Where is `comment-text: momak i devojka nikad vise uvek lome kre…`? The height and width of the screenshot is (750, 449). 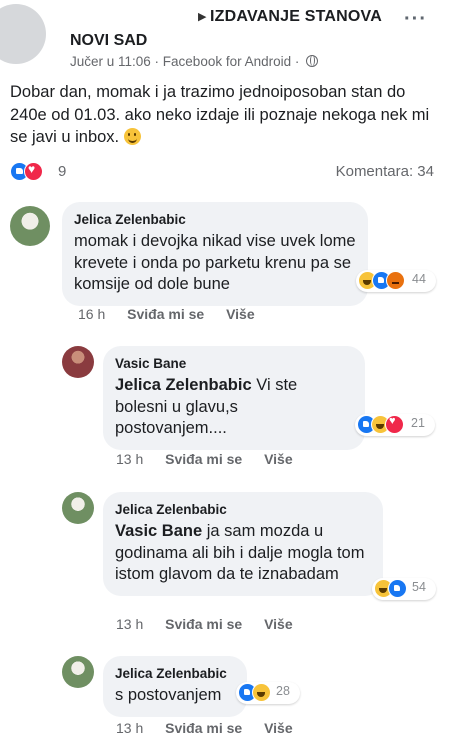 comment-text: momak i devojka nikad vise uvek lome kre… is located at coordinates (215, 262).